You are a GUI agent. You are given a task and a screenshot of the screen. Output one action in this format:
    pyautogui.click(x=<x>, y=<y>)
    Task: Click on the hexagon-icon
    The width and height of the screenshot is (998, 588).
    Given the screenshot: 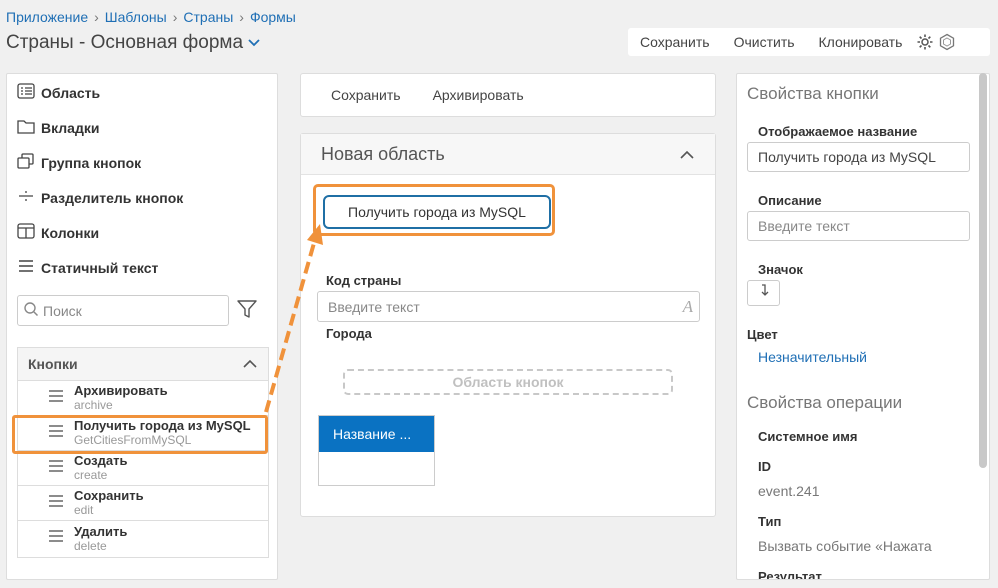 What is the action you would take?
    pyautogui.click(x=947, y=42)
    